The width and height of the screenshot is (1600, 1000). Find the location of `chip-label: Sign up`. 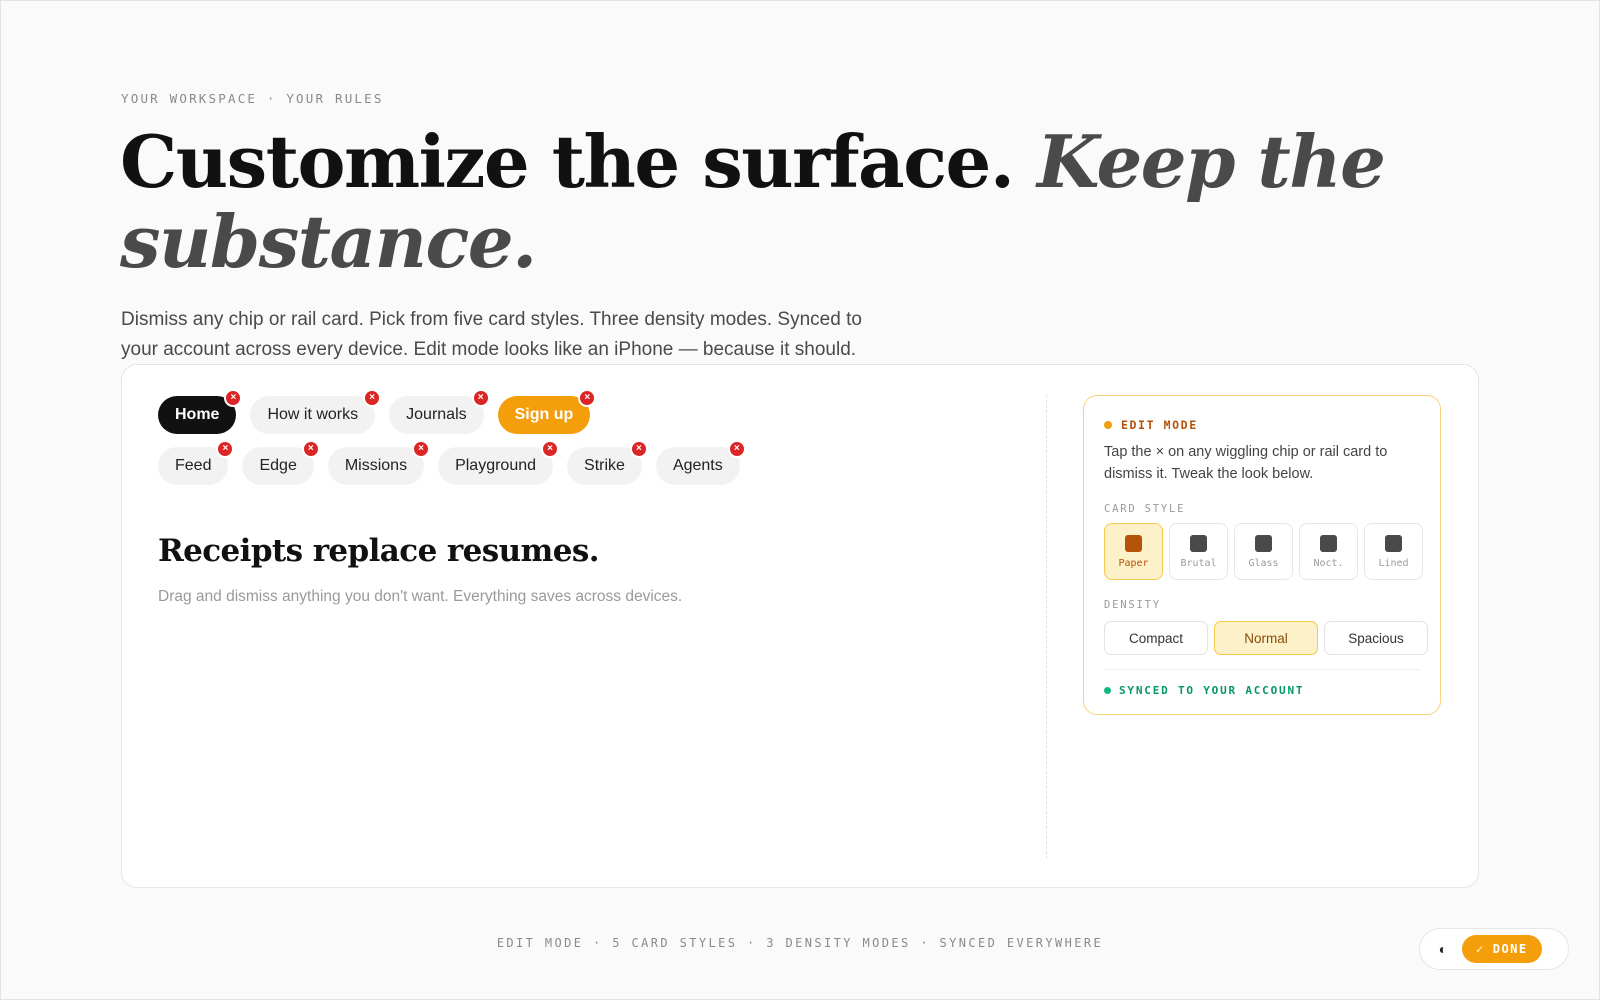

chip-label: Sign up is located at coordinates (544, 414).